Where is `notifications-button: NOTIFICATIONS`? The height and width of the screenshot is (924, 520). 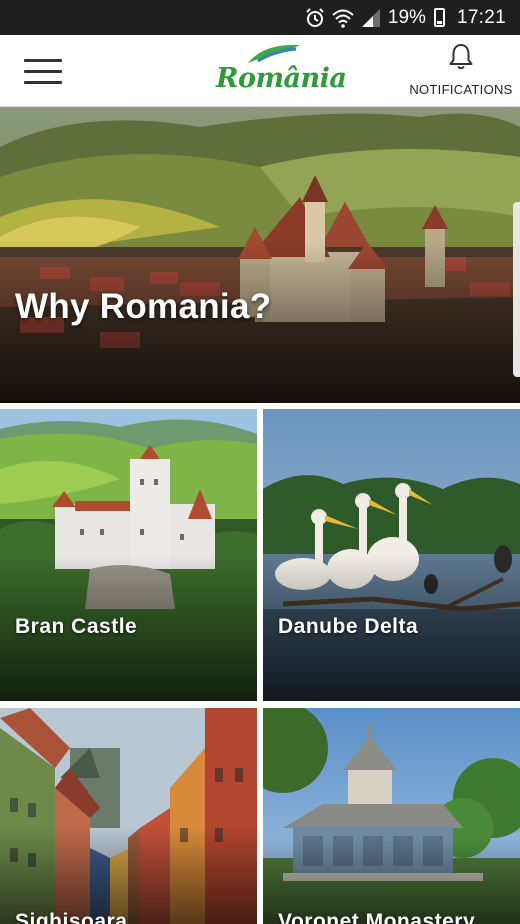
notifications-button: NOTIFICATIONS is located at coordinates (461, 73).